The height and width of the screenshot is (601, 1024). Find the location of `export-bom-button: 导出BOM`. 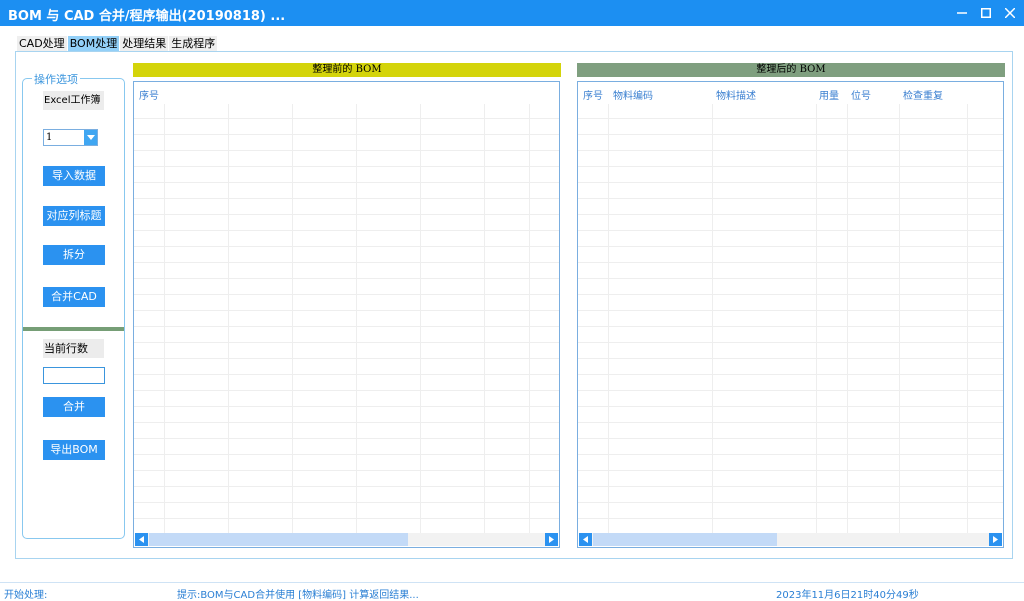

export-bom-button: 导出BOM is located at coordinates (74, 450).